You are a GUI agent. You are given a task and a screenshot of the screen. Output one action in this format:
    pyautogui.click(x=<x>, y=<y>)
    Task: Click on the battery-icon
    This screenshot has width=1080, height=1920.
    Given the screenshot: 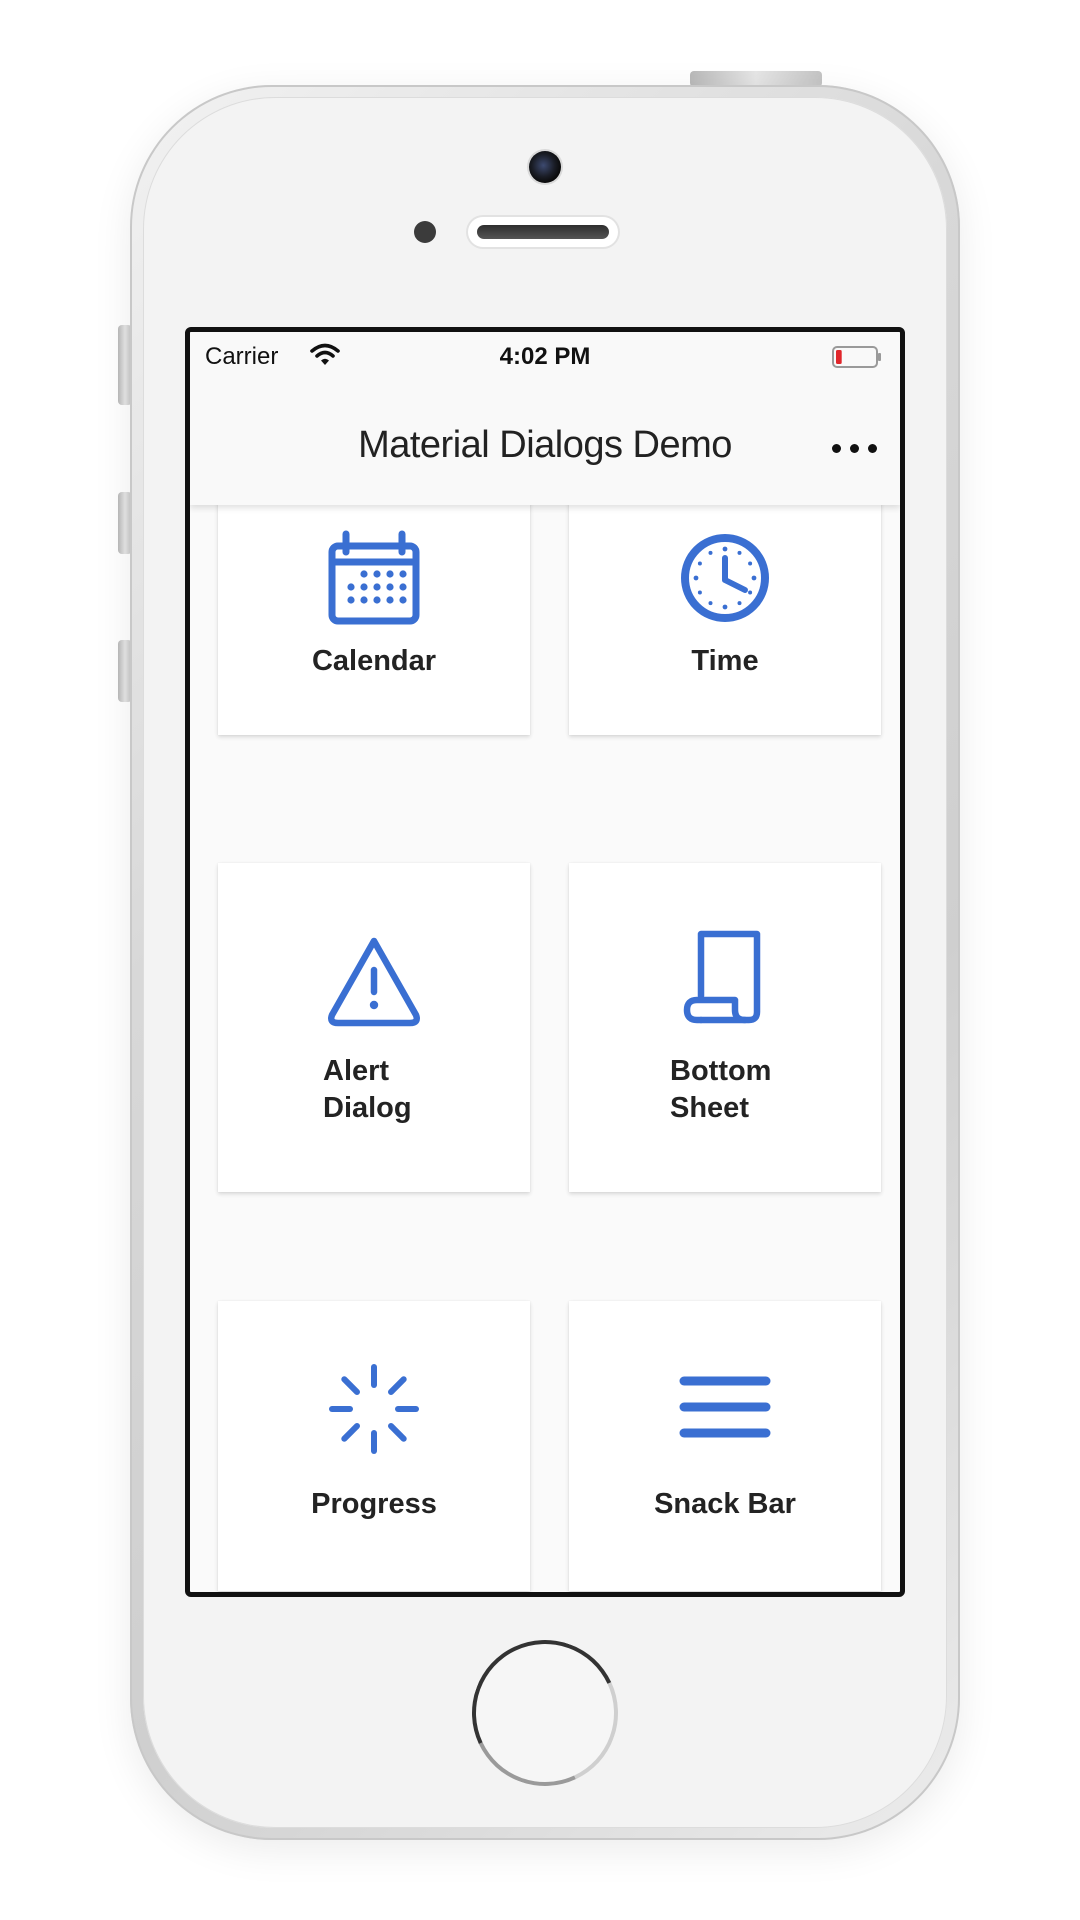 What is the action you would take?
    pyautogui.click(x=856, y=357)
    